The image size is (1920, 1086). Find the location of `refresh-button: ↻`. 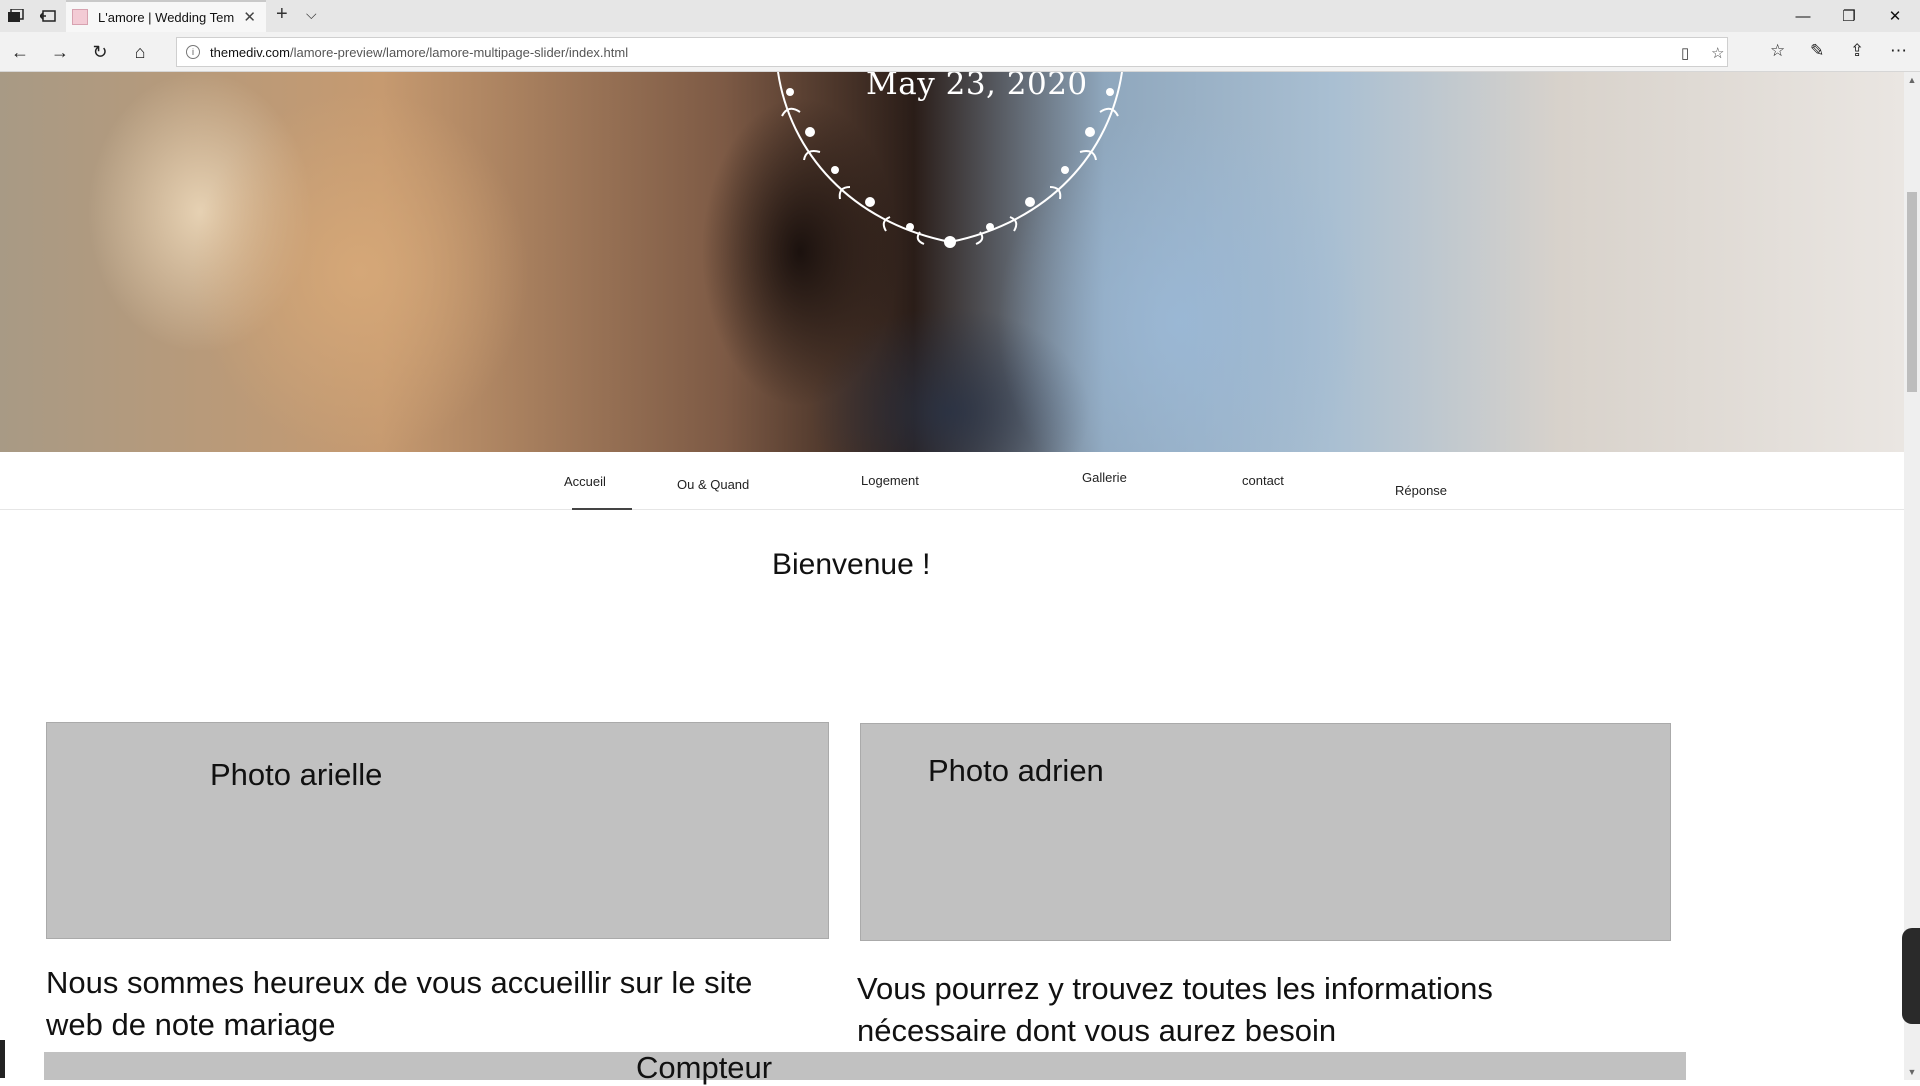

refresh-button: ↻ is located at coordinates (100, 52).